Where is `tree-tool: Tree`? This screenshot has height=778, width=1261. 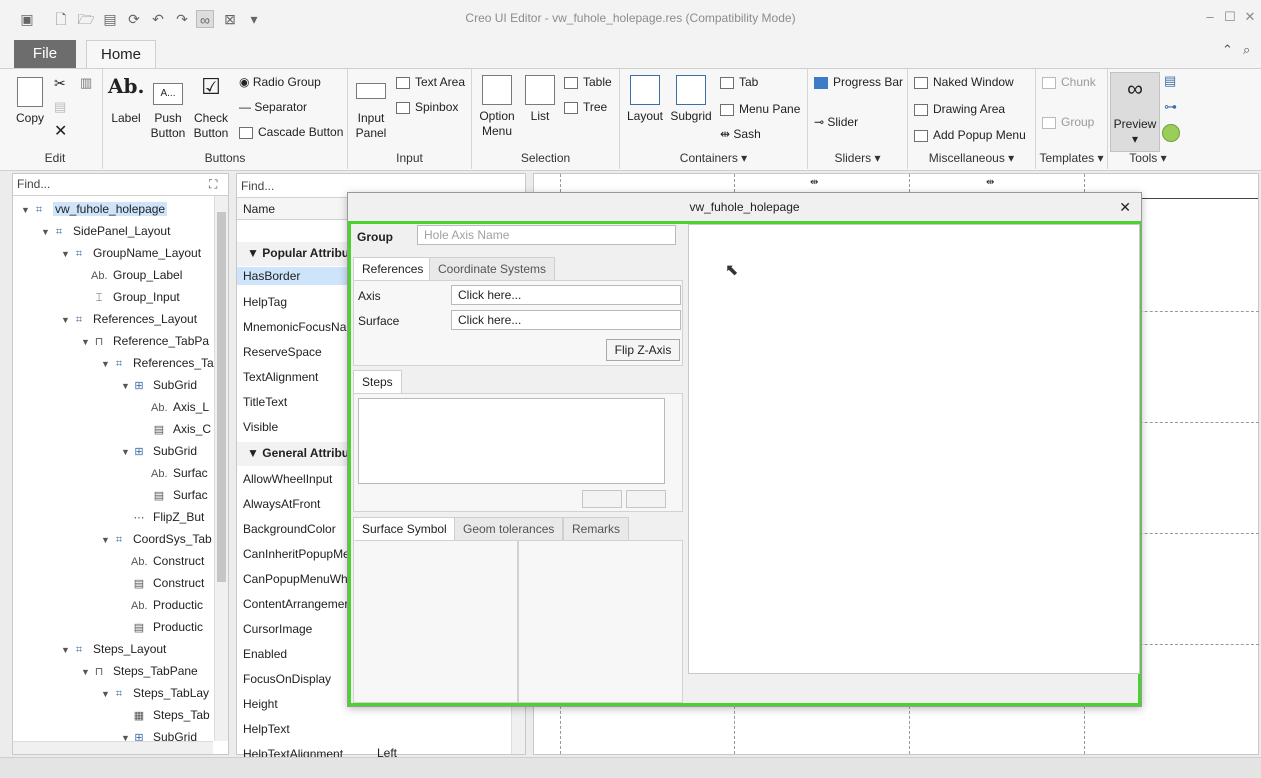 tree-tool: Tree is located at coordinates (585, 107).